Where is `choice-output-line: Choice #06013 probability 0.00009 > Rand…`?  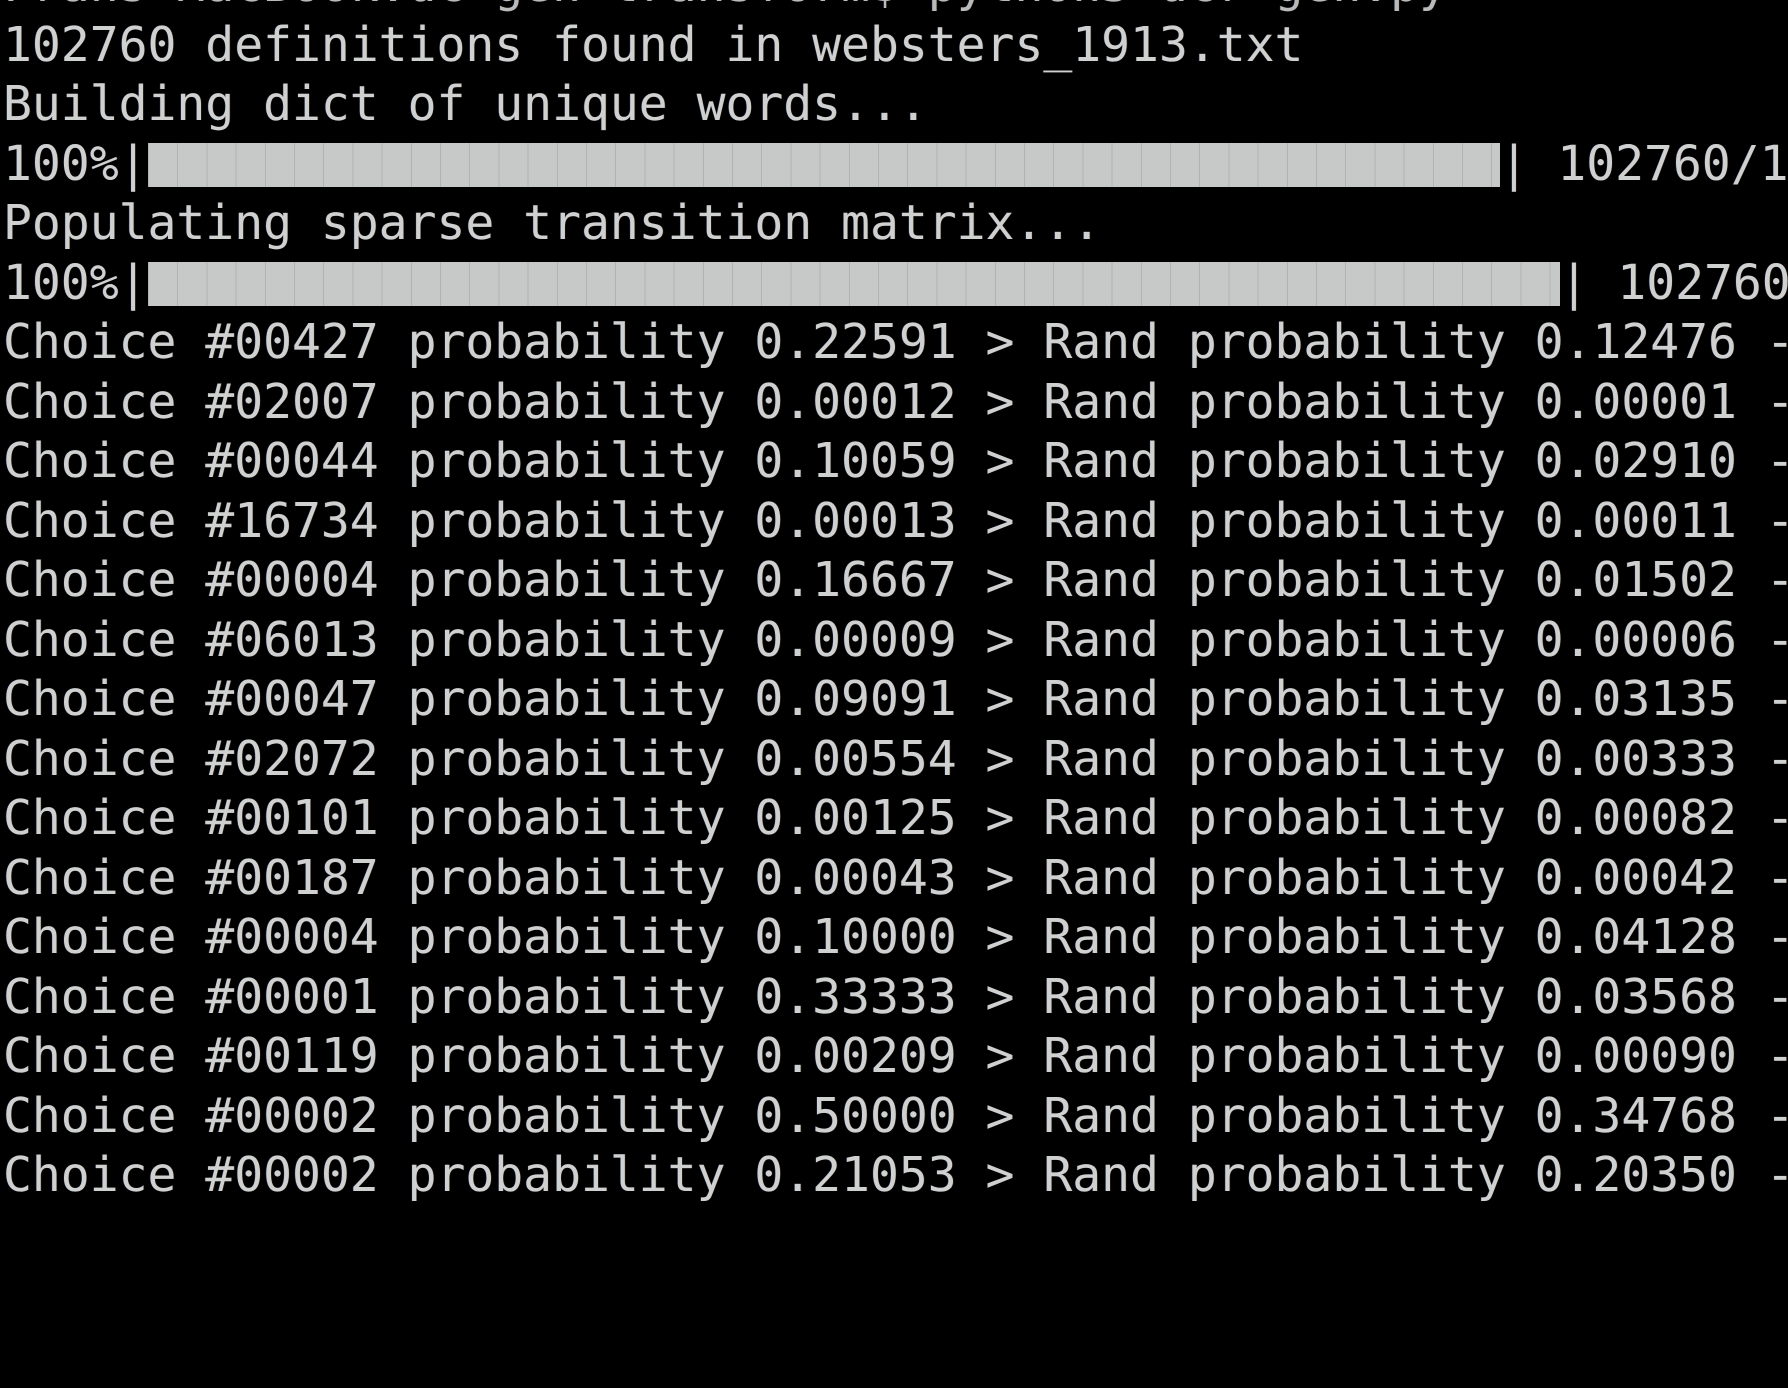 choice-output-line: Choice #06013 probability 0.00009 > Rand… is located at coordinates (895, 639).